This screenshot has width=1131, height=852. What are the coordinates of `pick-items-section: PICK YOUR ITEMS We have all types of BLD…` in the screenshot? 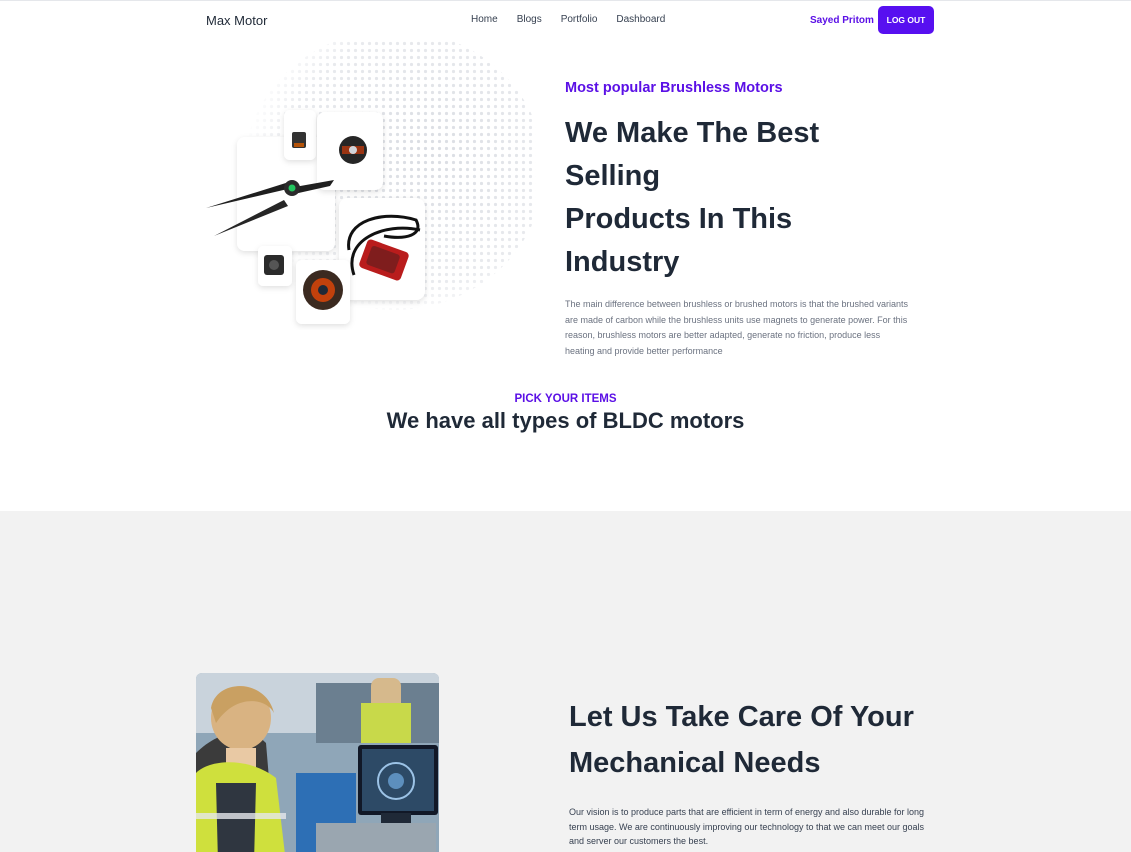 It's located at (565, 413).